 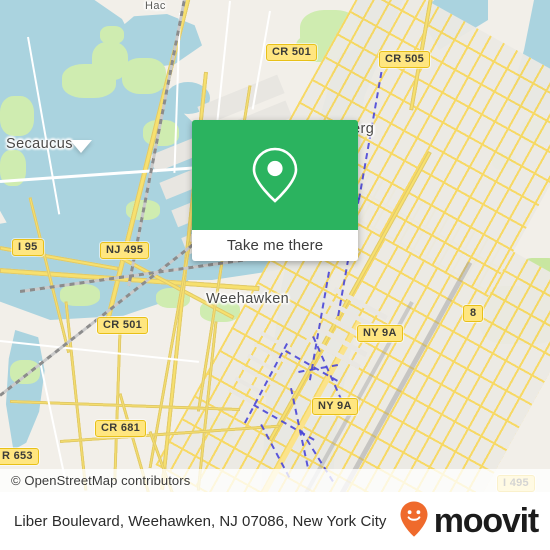 I want to click on moovit-brand: moovit, so click(x=474, y=521).